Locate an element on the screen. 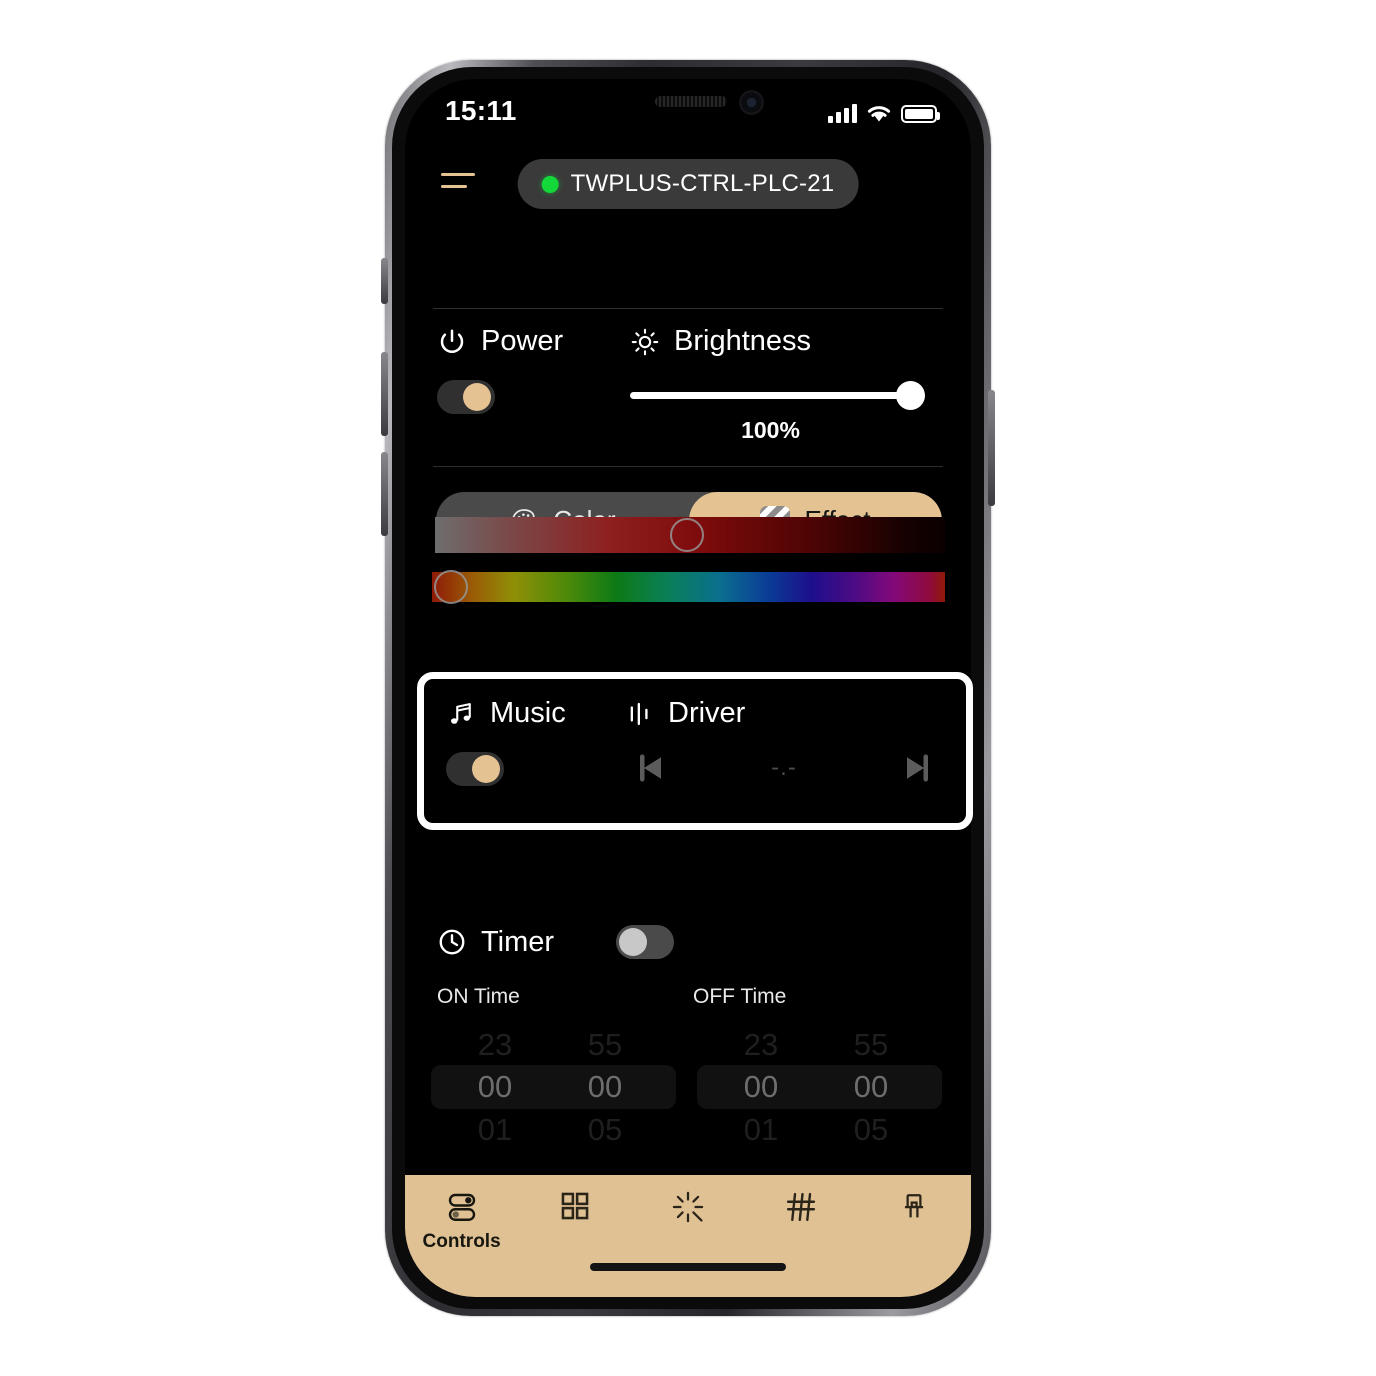 The width and height of the screenshot is (1376, 1376). off-time-picker: 23 00 01 55 00 05 is located at coordinates (819, 1085).